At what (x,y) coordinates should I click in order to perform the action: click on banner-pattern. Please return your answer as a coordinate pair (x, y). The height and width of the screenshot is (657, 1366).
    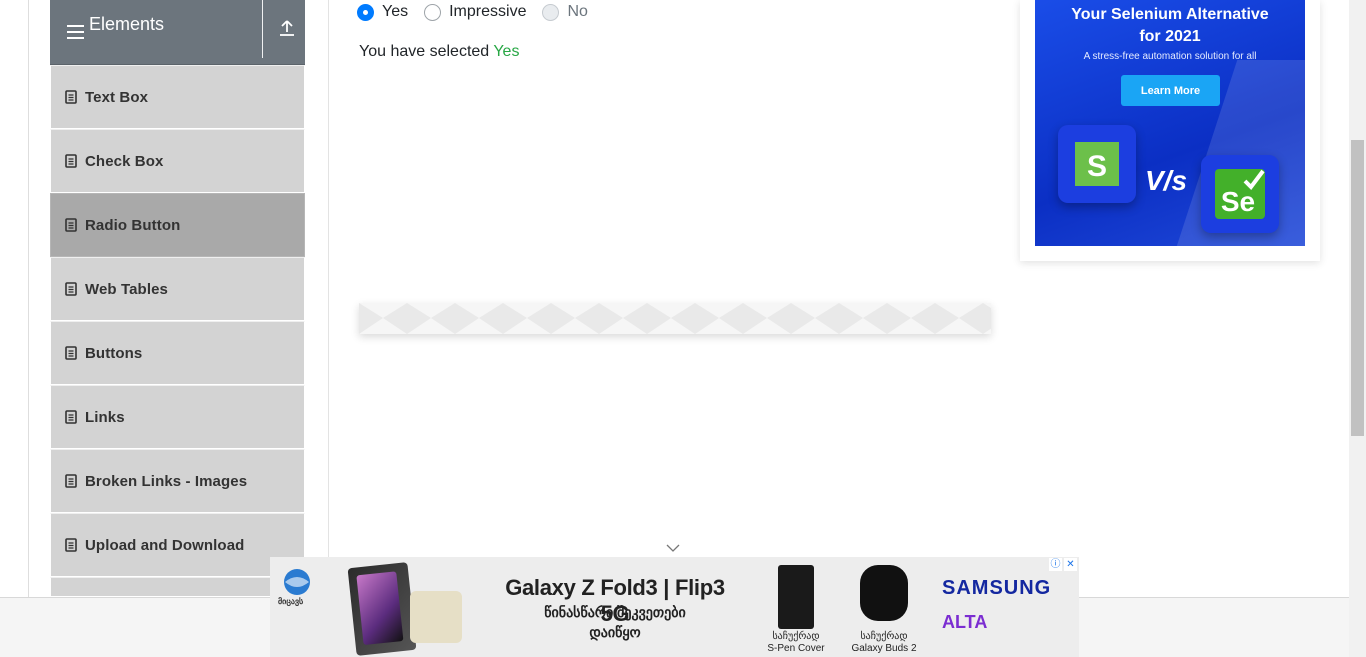
    Looking at the image, I should click on (675, 318).